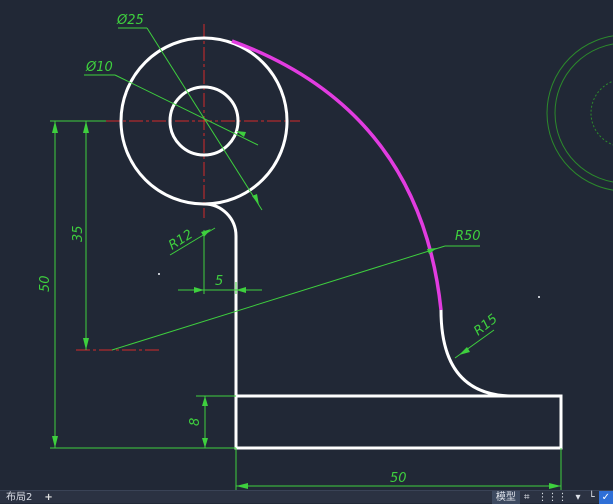 The height and width of the screenshot is (504, 613). I want to click on left-fillet-and-edge, so click(220, 299).